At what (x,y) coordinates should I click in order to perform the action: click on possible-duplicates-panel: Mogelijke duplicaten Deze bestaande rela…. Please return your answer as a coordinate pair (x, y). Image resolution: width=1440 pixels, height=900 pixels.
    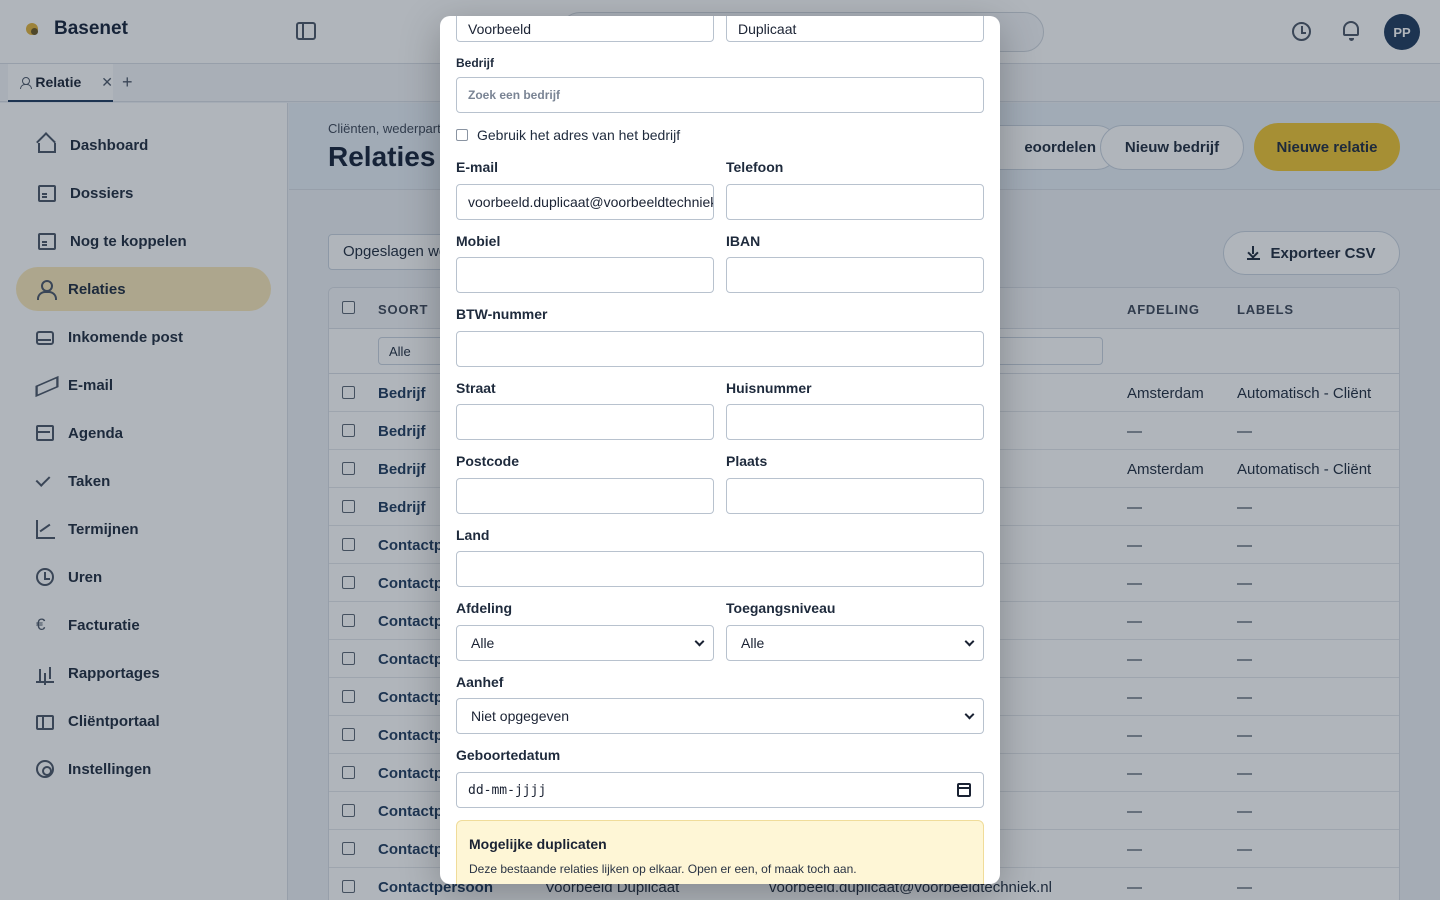
    Looking at the image, I should click on (720, 852).